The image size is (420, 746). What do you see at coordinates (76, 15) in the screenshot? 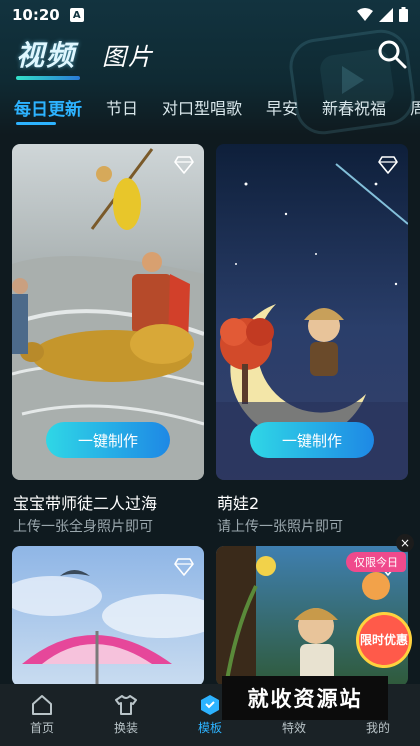
I see `notification-icon: A` at bounding box center [76, 15].